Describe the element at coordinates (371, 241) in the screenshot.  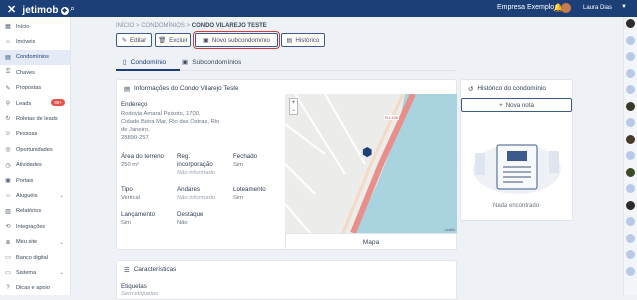
I see `map-caption: Mapa` at that location.